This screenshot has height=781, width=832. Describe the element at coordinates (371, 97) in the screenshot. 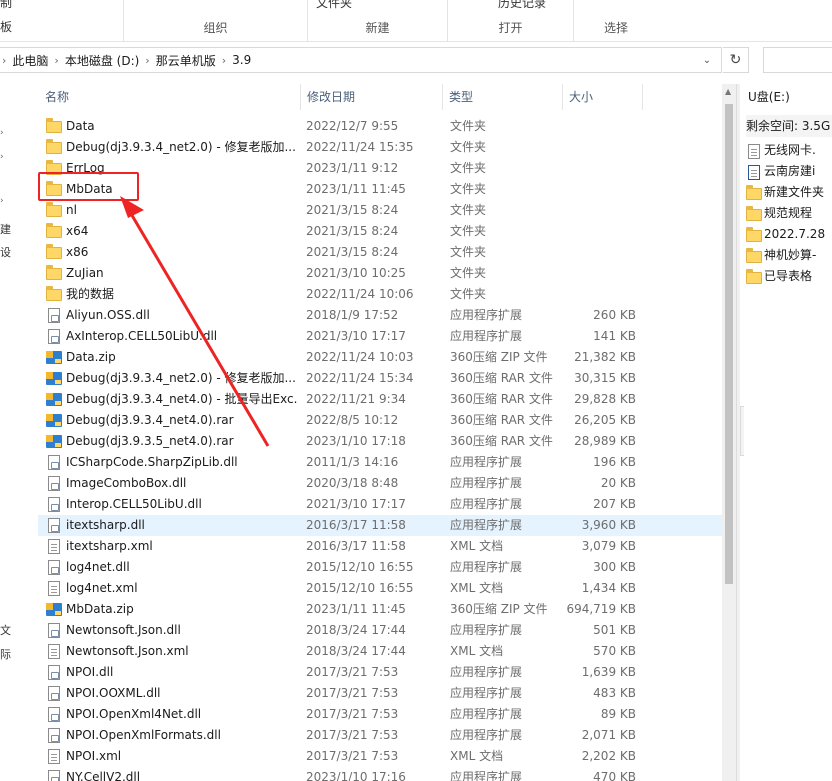

I see `column-header-date: 修改日期` at that location.